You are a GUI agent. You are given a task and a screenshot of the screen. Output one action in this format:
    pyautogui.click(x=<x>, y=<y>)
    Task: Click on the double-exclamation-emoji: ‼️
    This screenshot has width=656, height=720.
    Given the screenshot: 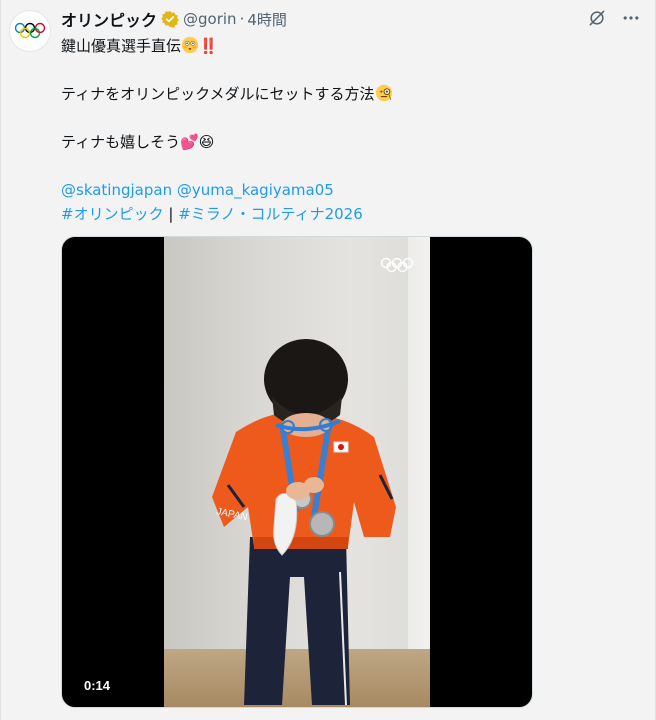 What is the action you would take?
    pyautogui.click(x=208, y=46)
    